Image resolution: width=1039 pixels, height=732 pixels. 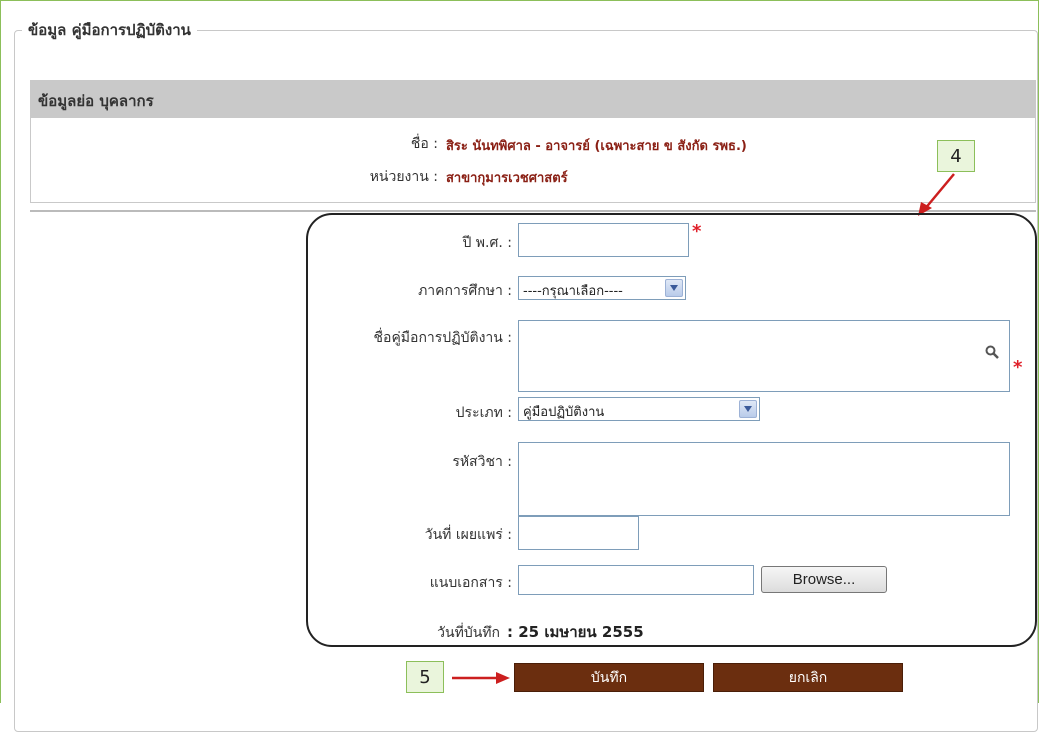 What do you see at coordinates (487, 243) in the screenshot?
I see `year-label: ปี พ.ศ. :` at bounding box center [487, 243].